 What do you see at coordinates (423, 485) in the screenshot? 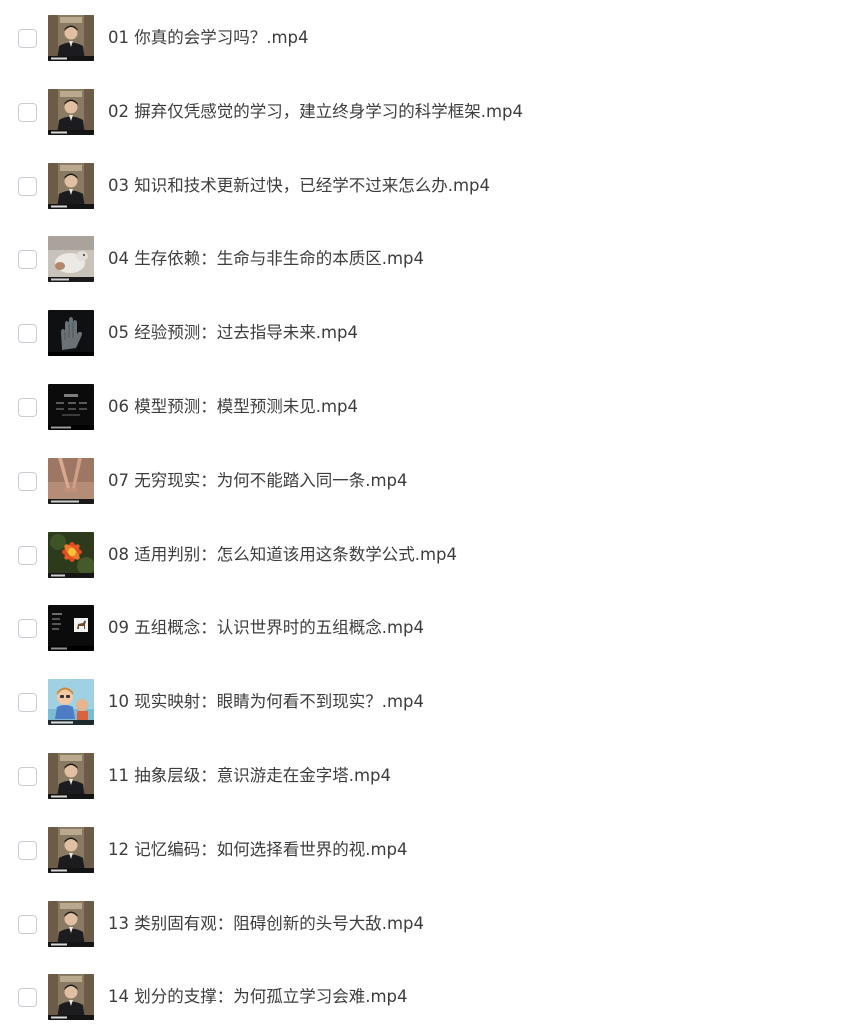
I see `file-row: 07 无穷现实：为何不能踏入同一条.mp4` at bounding box center [423, 485].